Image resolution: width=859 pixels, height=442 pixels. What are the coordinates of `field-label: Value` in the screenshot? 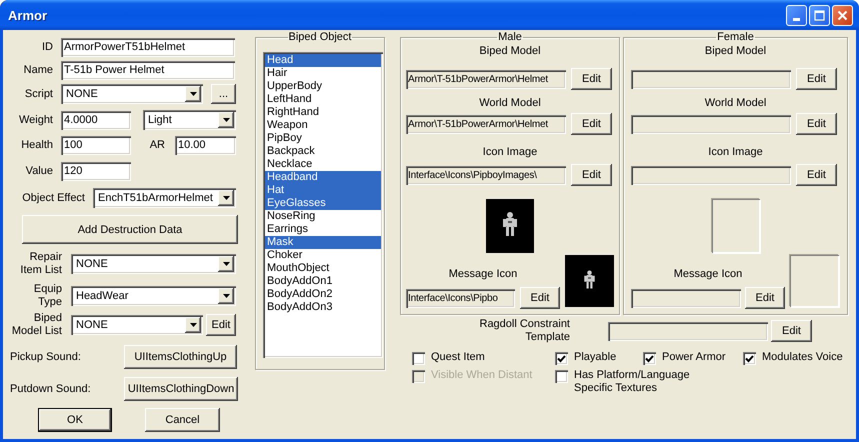 It's located at (38, 171).